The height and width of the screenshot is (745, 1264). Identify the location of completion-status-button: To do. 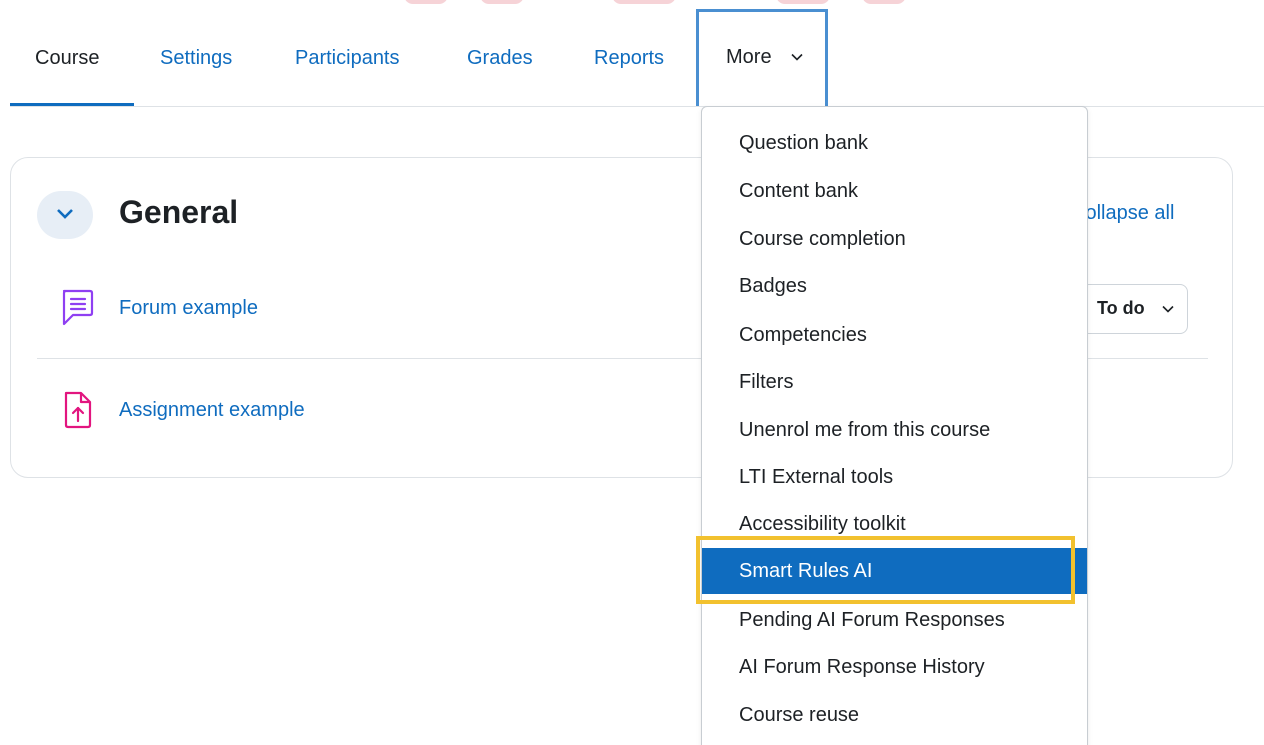
(1134, 309).